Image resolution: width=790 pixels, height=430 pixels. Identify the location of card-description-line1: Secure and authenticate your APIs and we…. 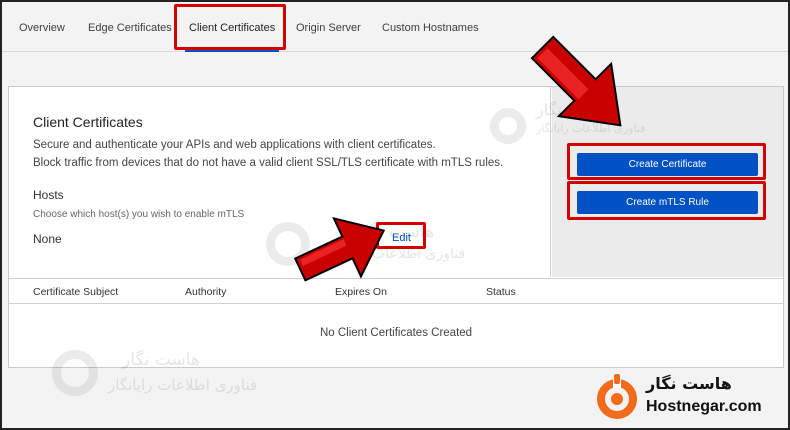
(234, 145).